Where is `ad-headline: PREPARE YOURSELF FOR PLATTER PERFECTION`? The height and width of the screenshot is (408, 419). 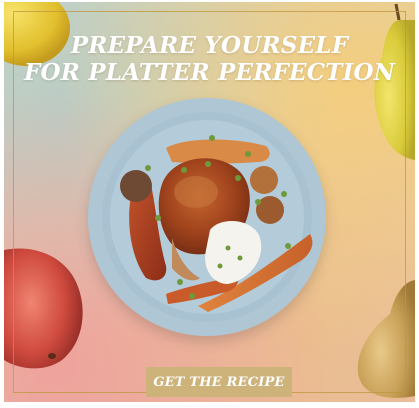
ad-headline: PREPARE YOURSELF FOR PLATTER PERFECTION is located at coordinates (209, 59).